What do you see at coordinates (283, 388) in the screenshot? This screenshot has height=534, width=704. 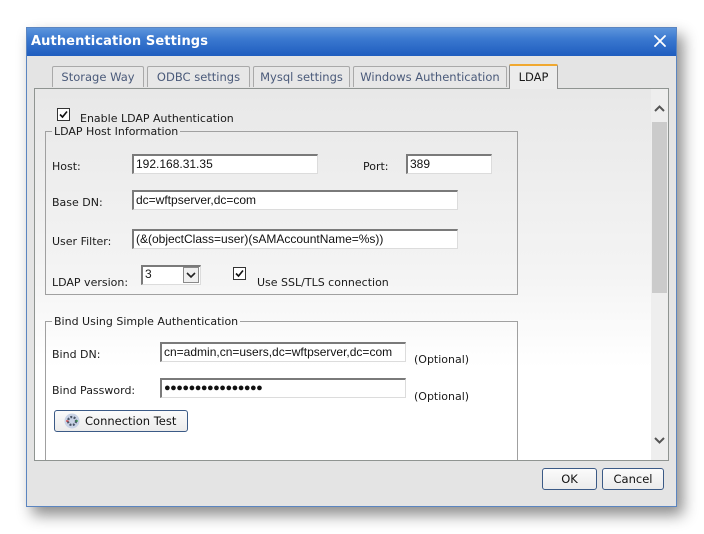 I see `bind-password-input: ●●●●●●●●●●●●●●●●` at bounding box center [283, 388].